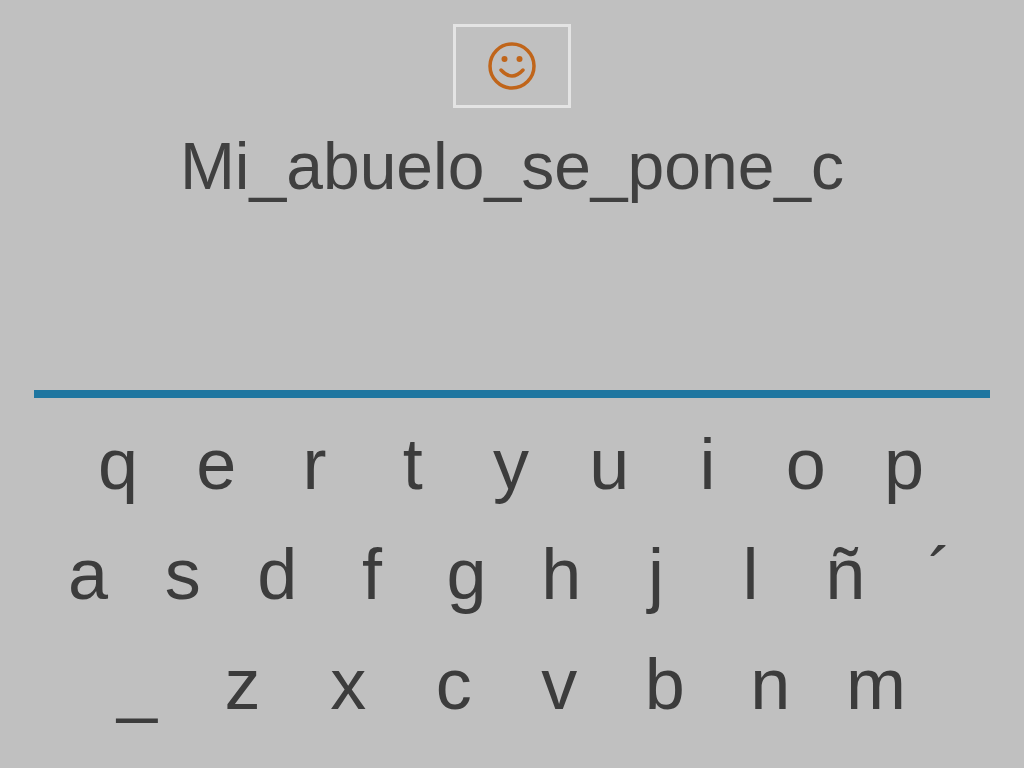 The width and height of the screenshot is (1024, 768). I want to click on letter-key: i, so click(707, 464).